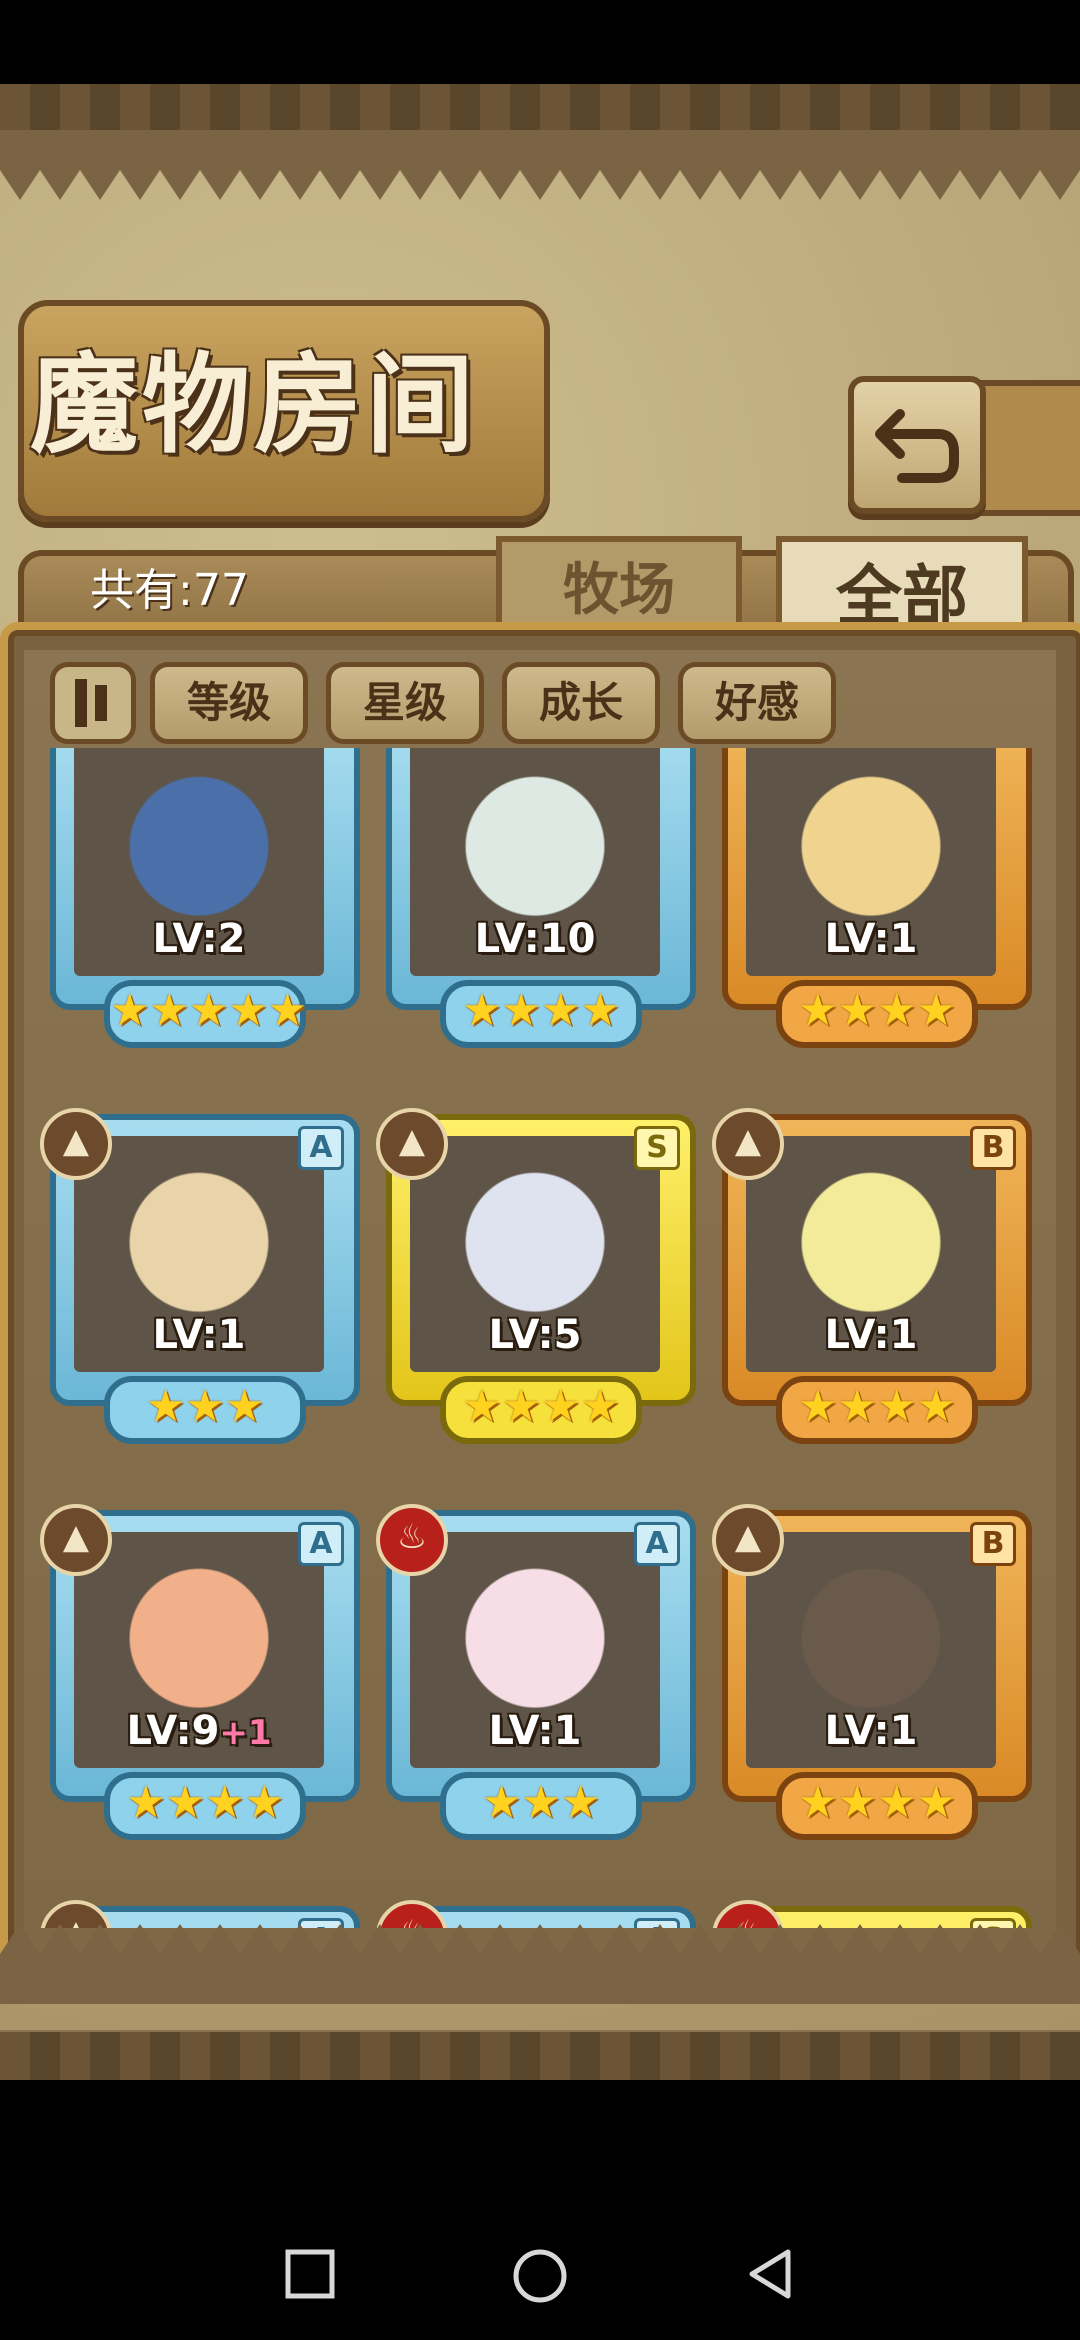 The image size is (1080, 2340). I want to click on fire-element-icon: ♨, so click(412, 1540).